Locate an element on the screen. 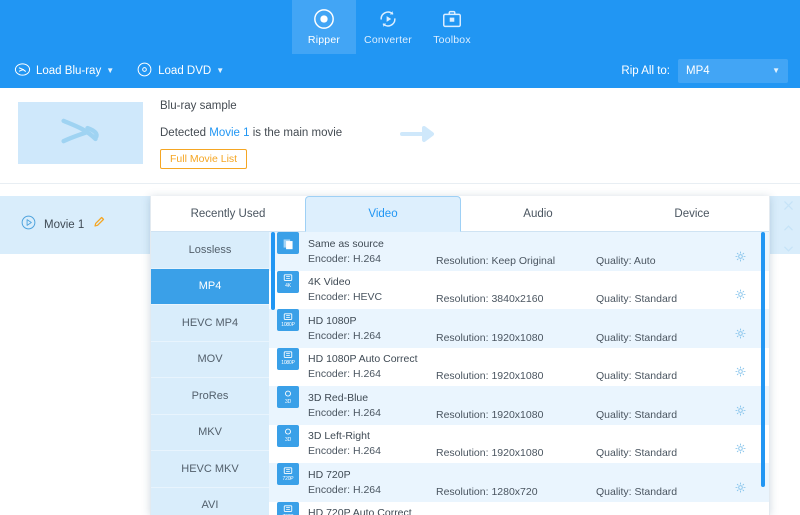 The width and height of the screenshot is (800, 515). same-as-source-icon is located at coordinates (288, 243).